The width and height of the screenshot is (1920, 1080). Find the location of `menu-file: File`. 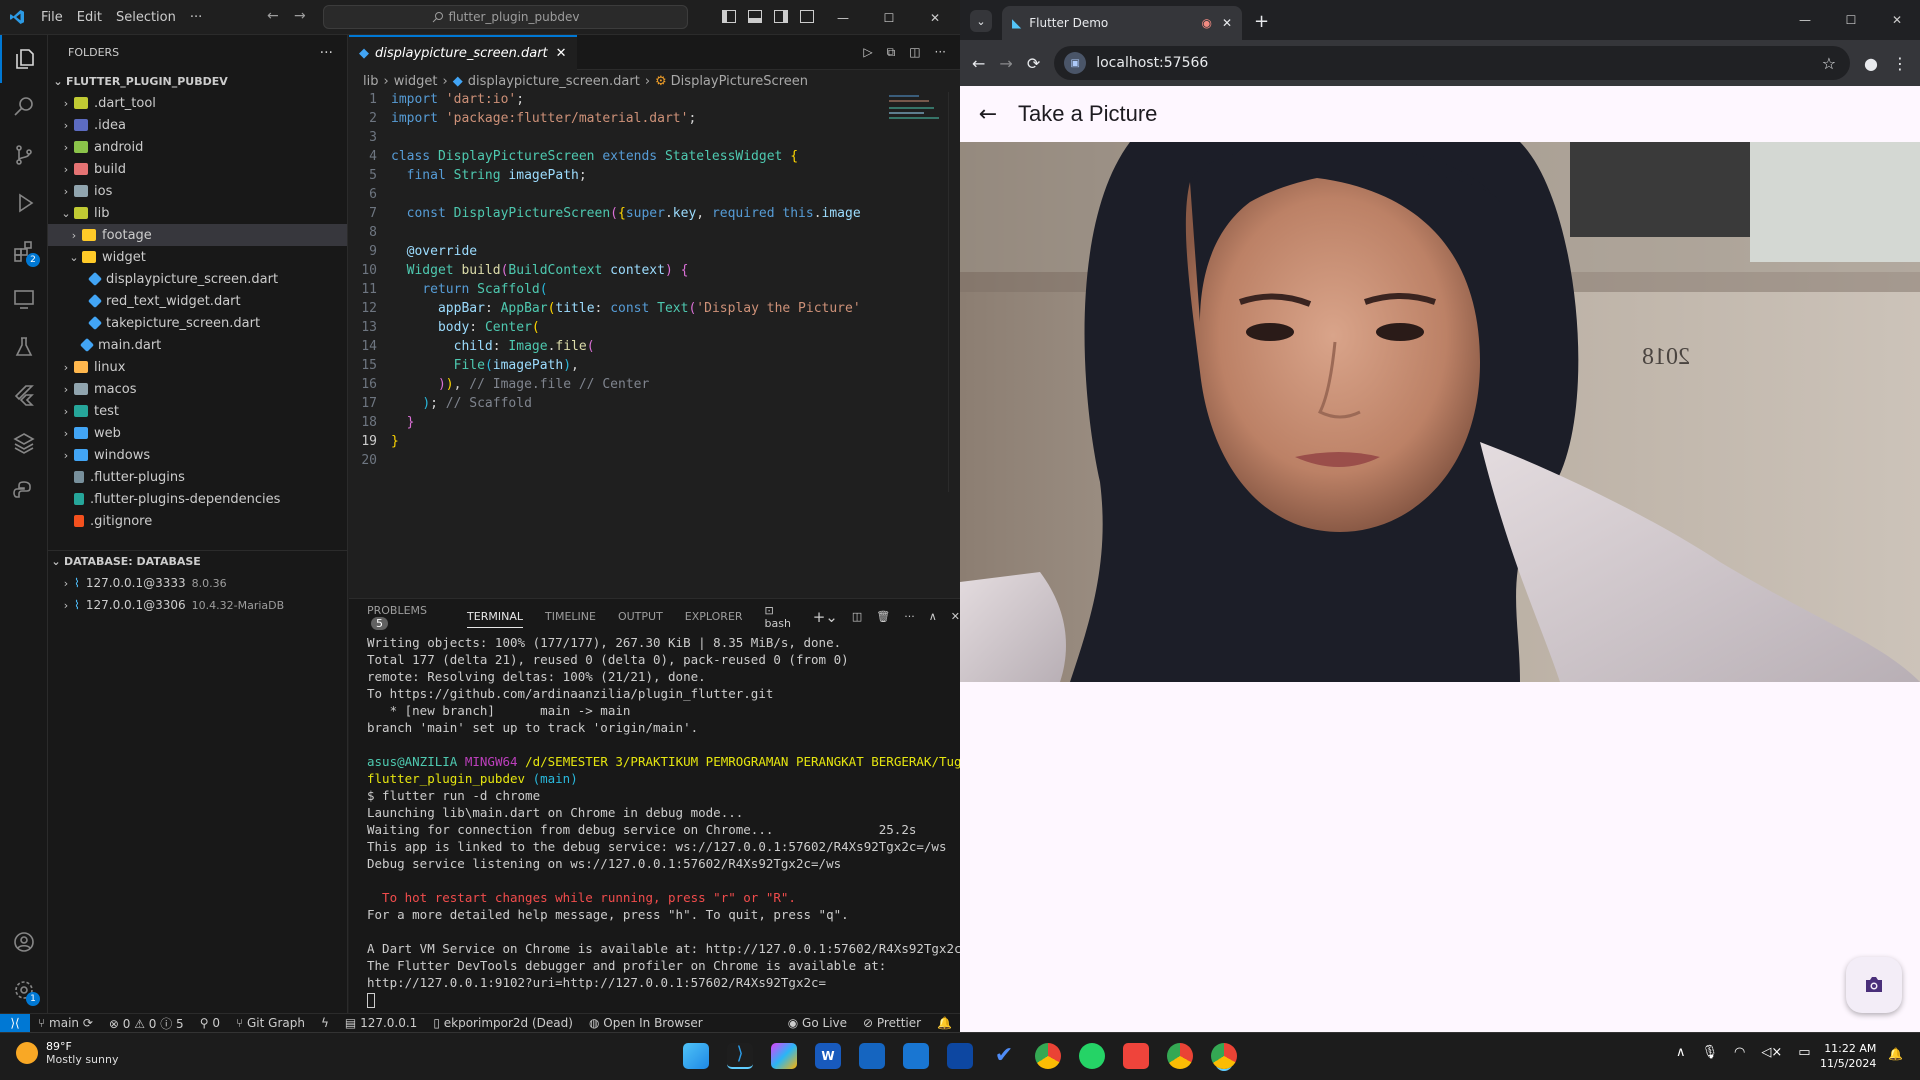

menu-file: File is located at coordinates (52, 17).